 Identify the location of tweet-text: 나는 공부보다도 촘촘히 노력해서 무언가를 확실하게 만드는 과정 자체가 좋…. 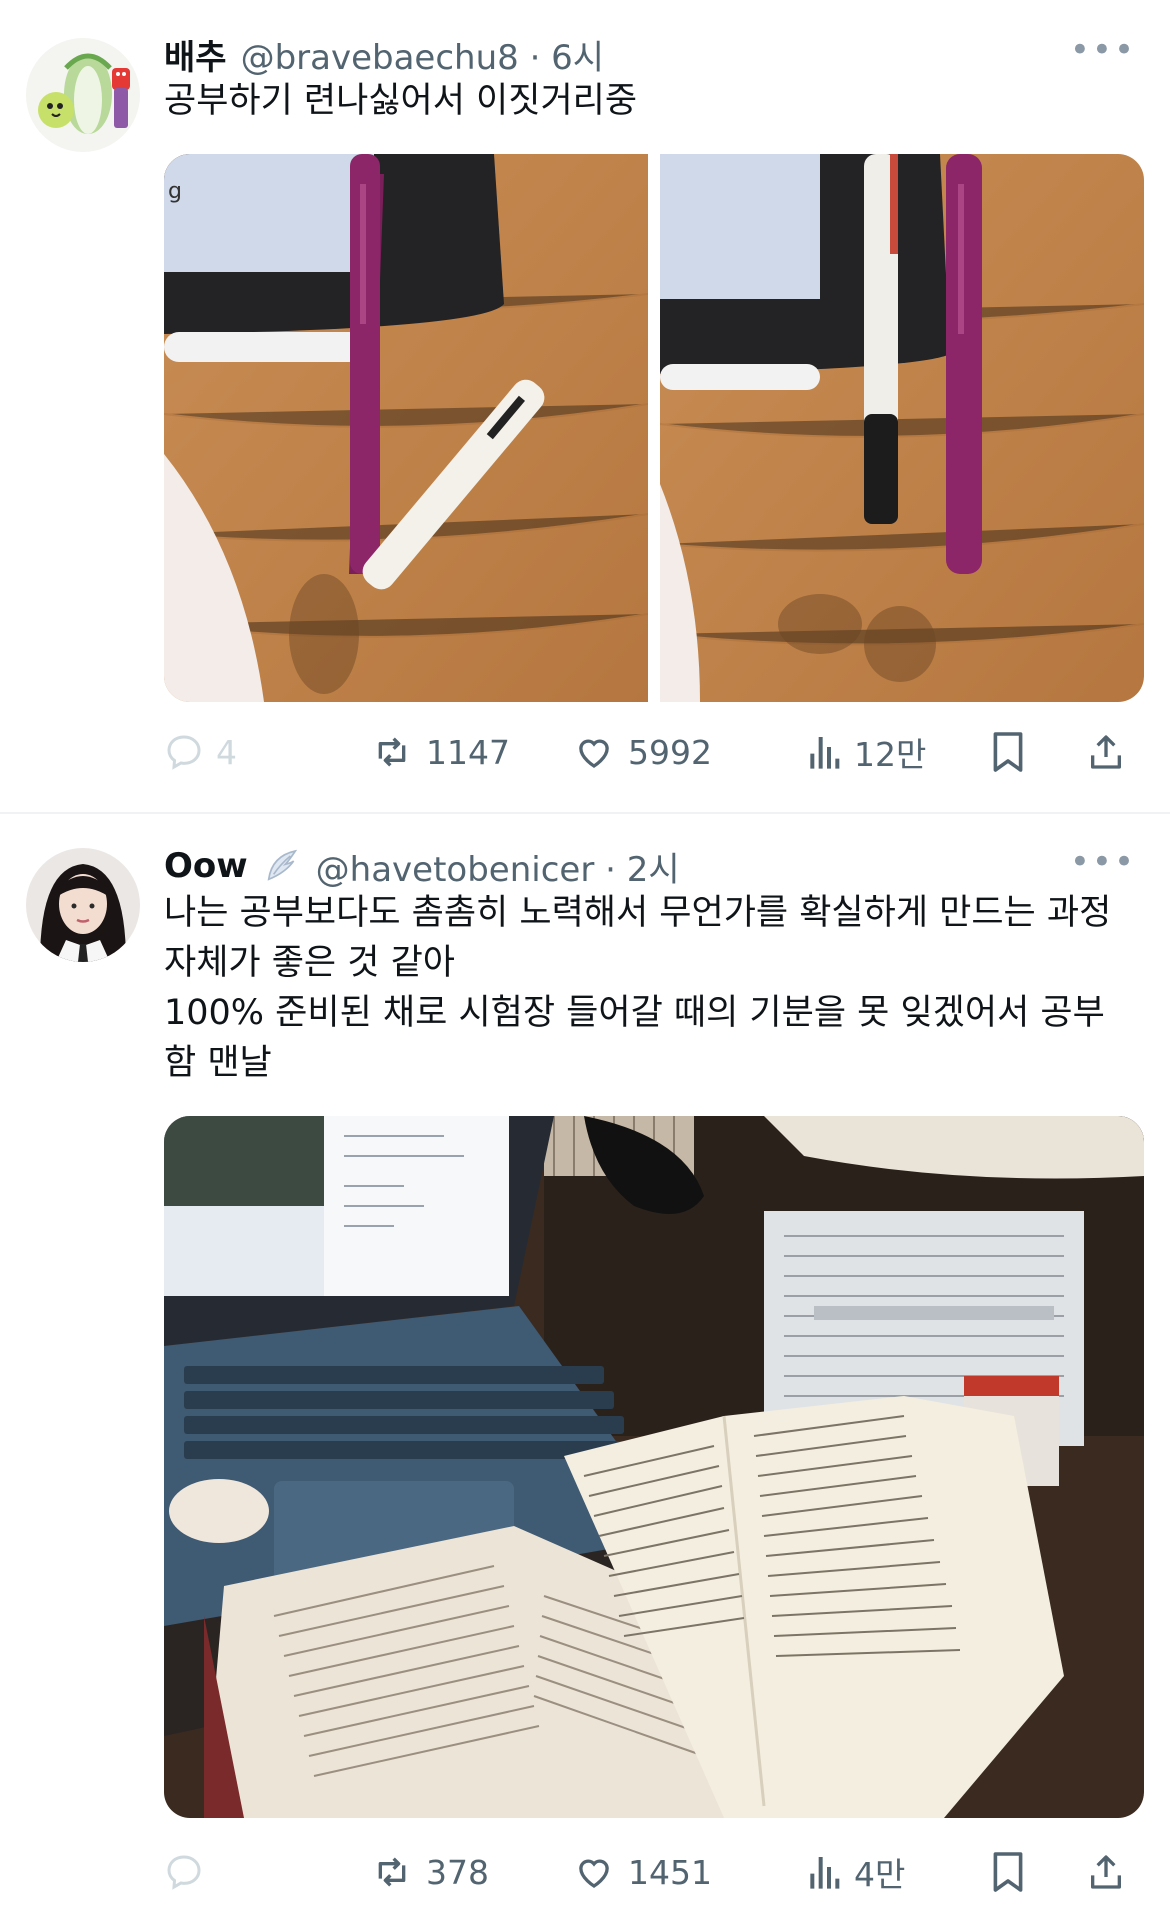
(654, 988).